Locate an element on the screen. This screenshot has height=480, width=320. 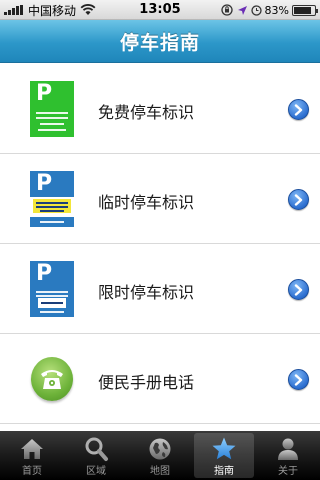
star-icon is located at coordinates (224, 448).